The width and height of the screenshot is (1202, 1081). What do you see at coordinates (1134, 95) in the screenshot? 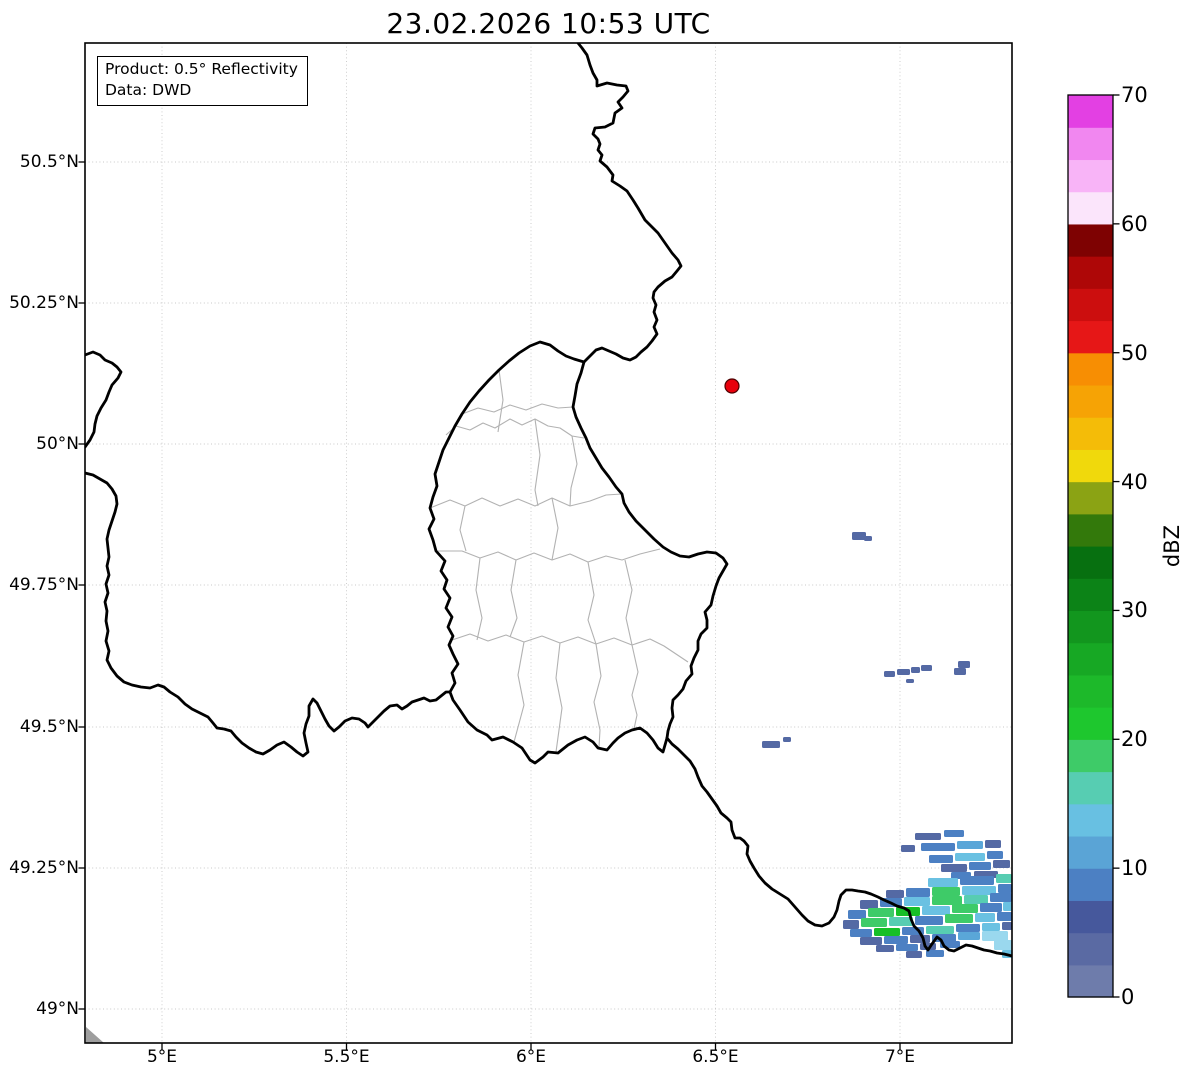
I see `colorbar-tick-label: 70` at bounding box center [1134, 95].